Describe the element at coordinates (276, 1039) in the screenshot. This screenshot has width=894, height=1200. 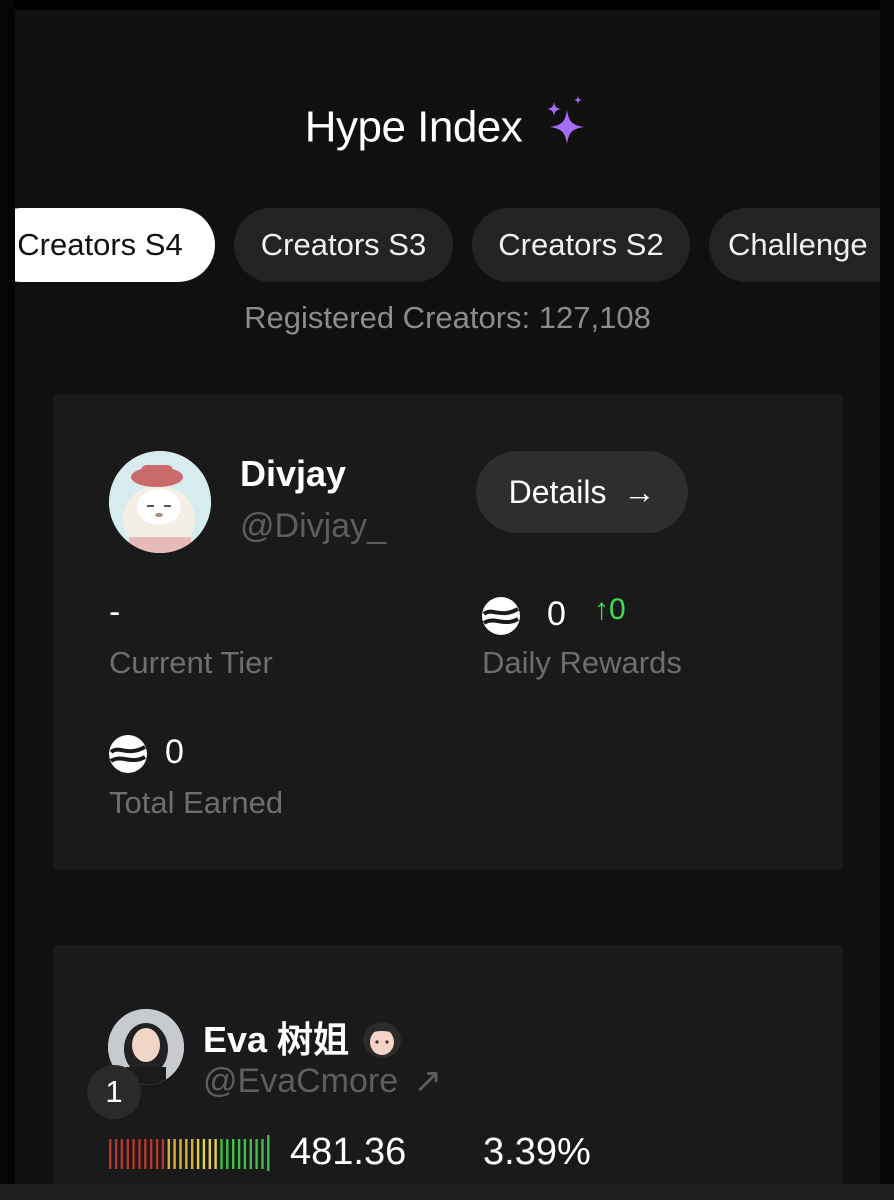
I see `user-name-text: Eva 树姐` at that location.